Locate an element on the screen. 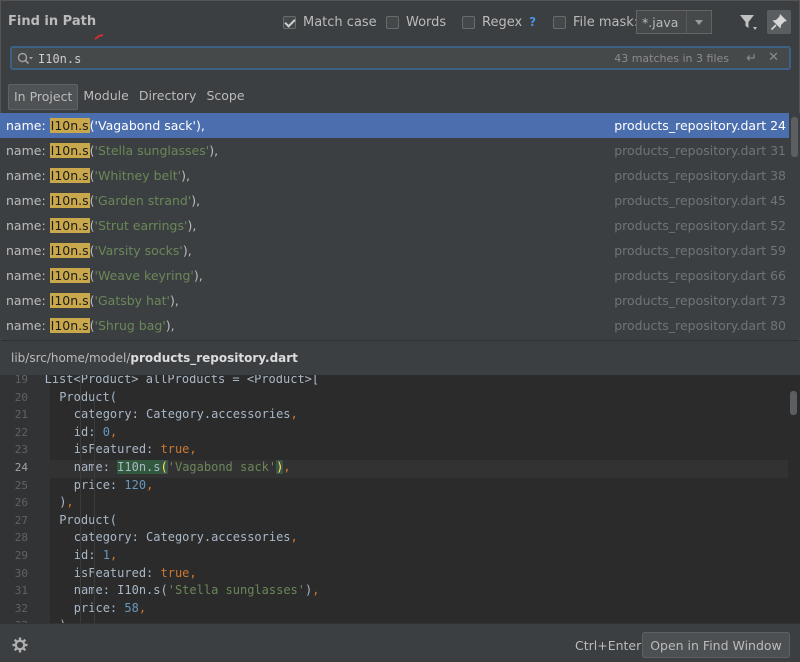 This screenshot has width=800, height=662. file-mask-value: *.java is located at coordinates (660, 22).